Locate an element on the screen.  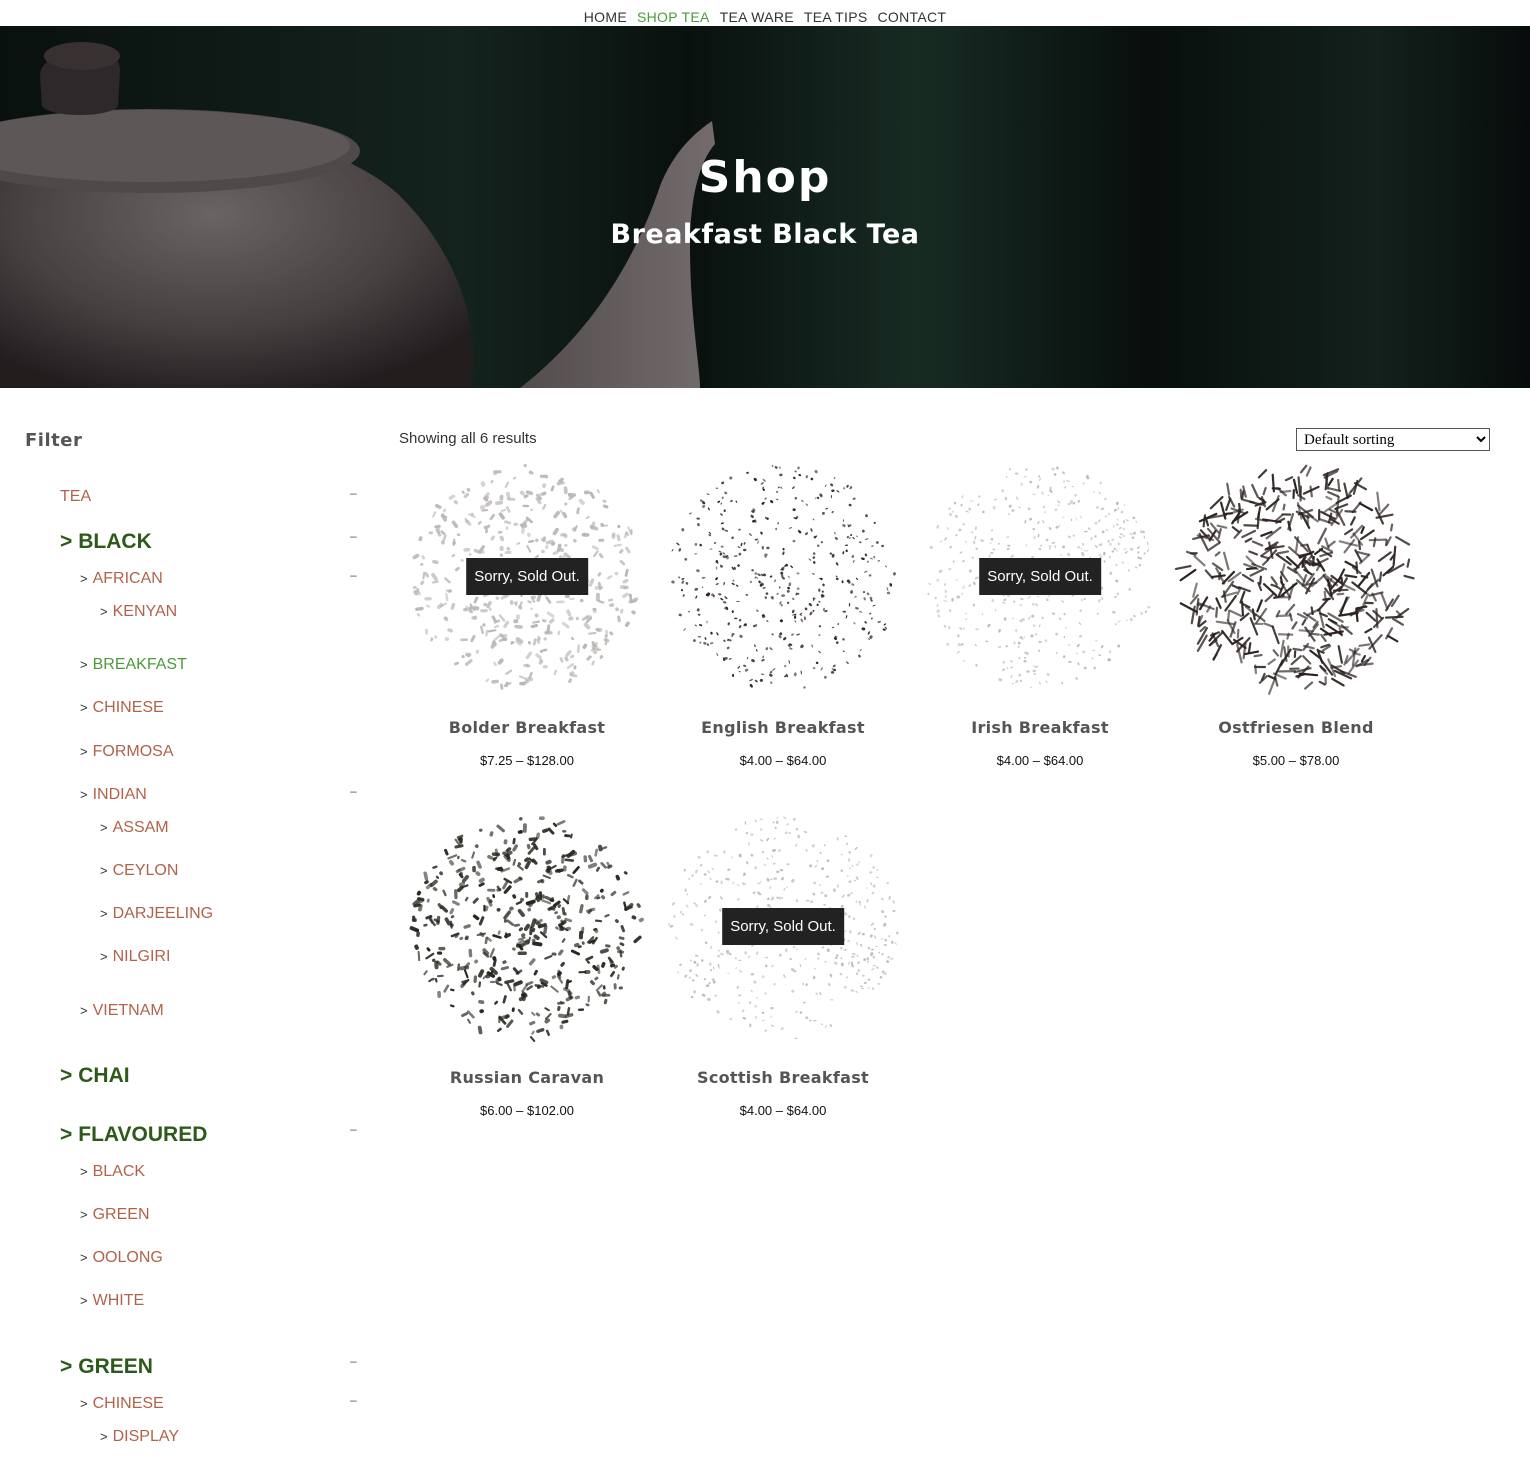
nav-home: HOME is located at coordinates (605, 17).